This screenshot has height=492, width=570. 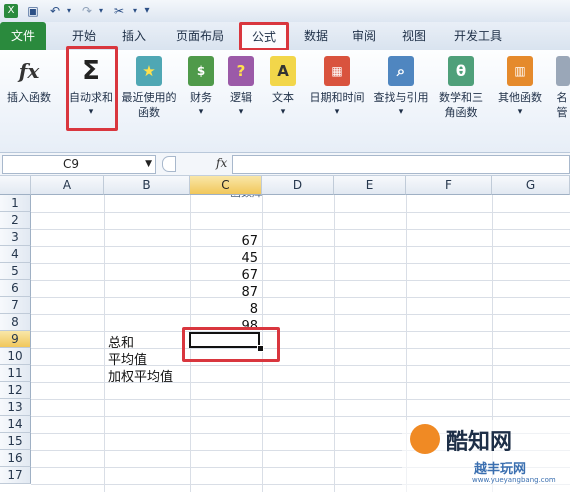 What do you see at coordinates (520, 97) in the screenshot?
I see `more-functions-label: 其他函数` at bounding box center [520, 97].